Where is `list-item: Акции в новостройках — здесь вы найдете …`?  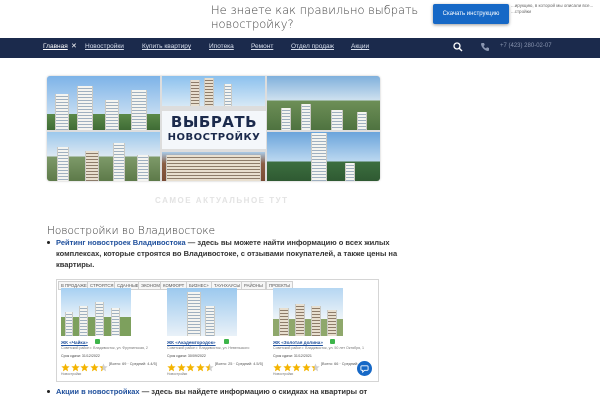
list-item: Акции в новостройках — здесь вы найдете … is located at coordinates (227, 393).